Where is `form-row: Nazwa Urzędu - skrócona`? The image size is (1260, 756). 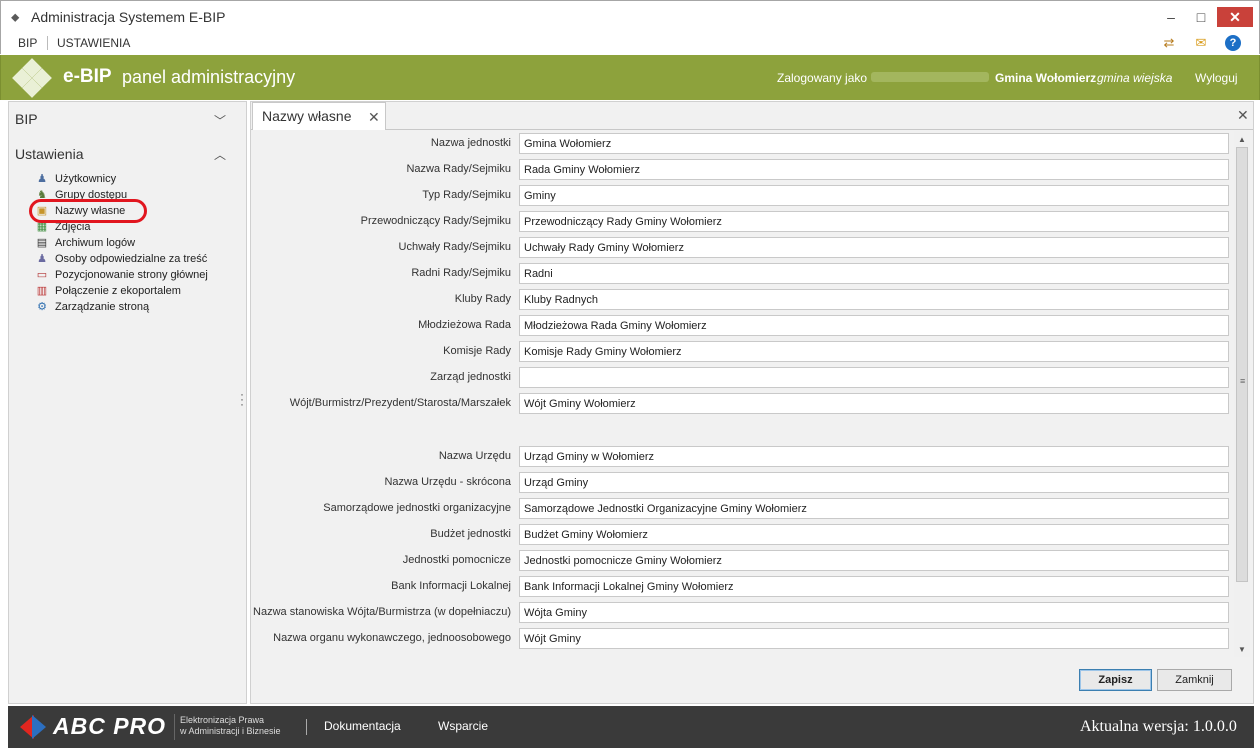 form-row: Nazwa Urzędu - skrócona is located at coordinates (742, 483).